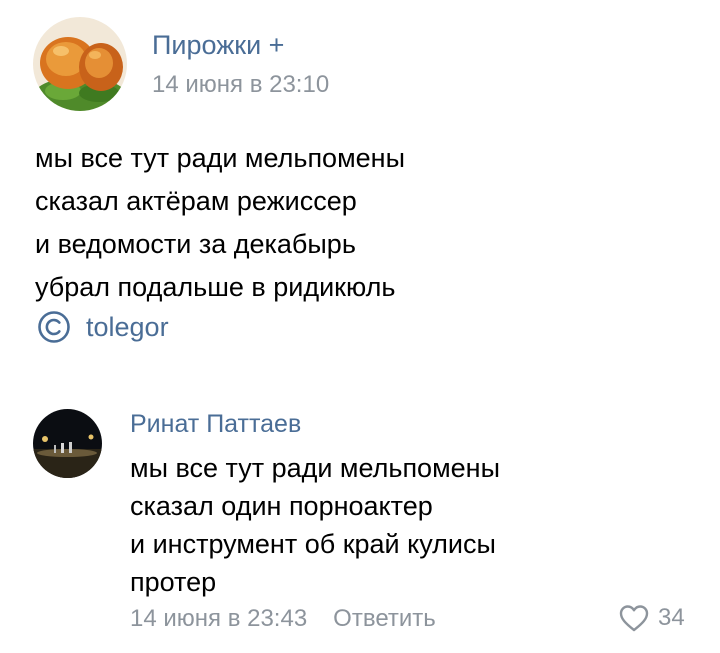  What do you see at coordinates (313, 544) in the screenshot?
I see `comment-line: и инструмент об край кулисы` at bounding box center [313, 544].